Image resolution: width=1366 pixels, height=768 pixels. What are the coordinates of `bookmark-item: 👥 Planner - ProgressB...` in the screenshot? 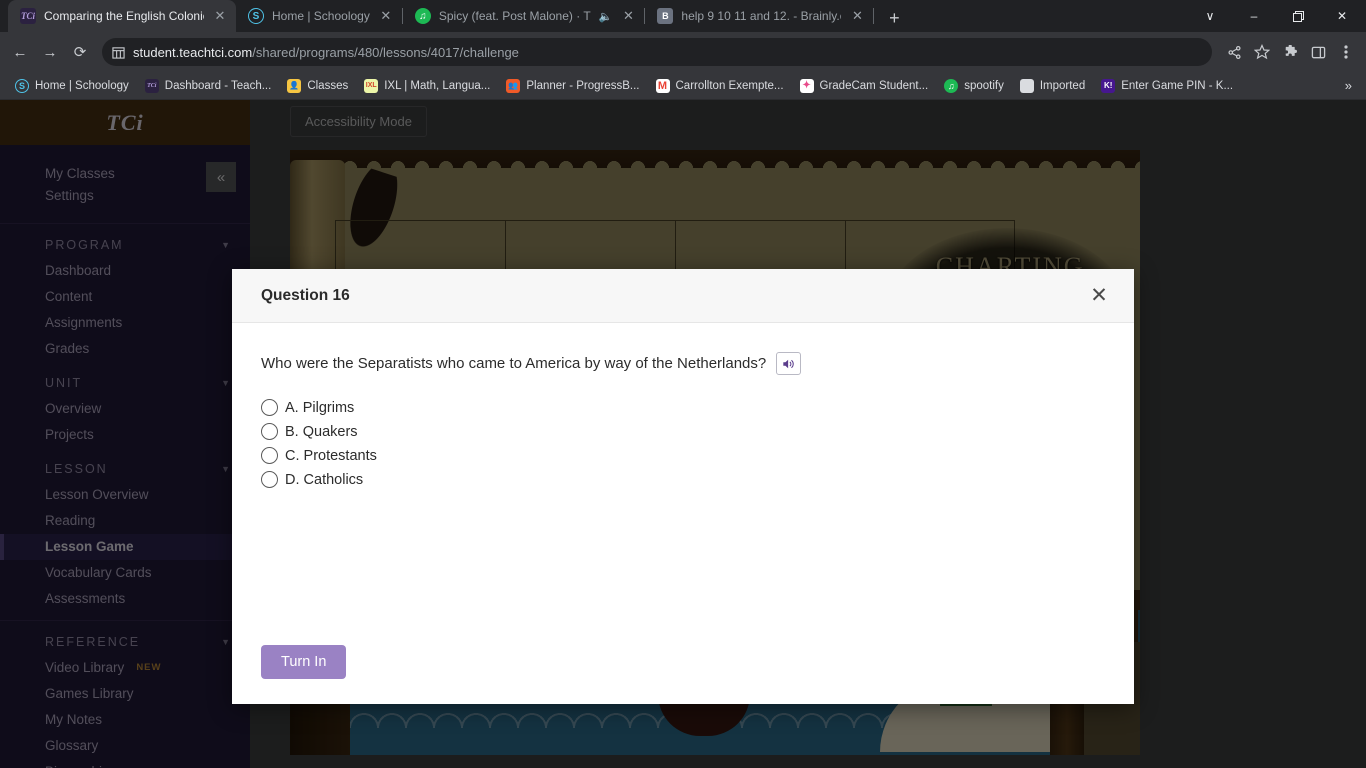 It's located at (572, 86).